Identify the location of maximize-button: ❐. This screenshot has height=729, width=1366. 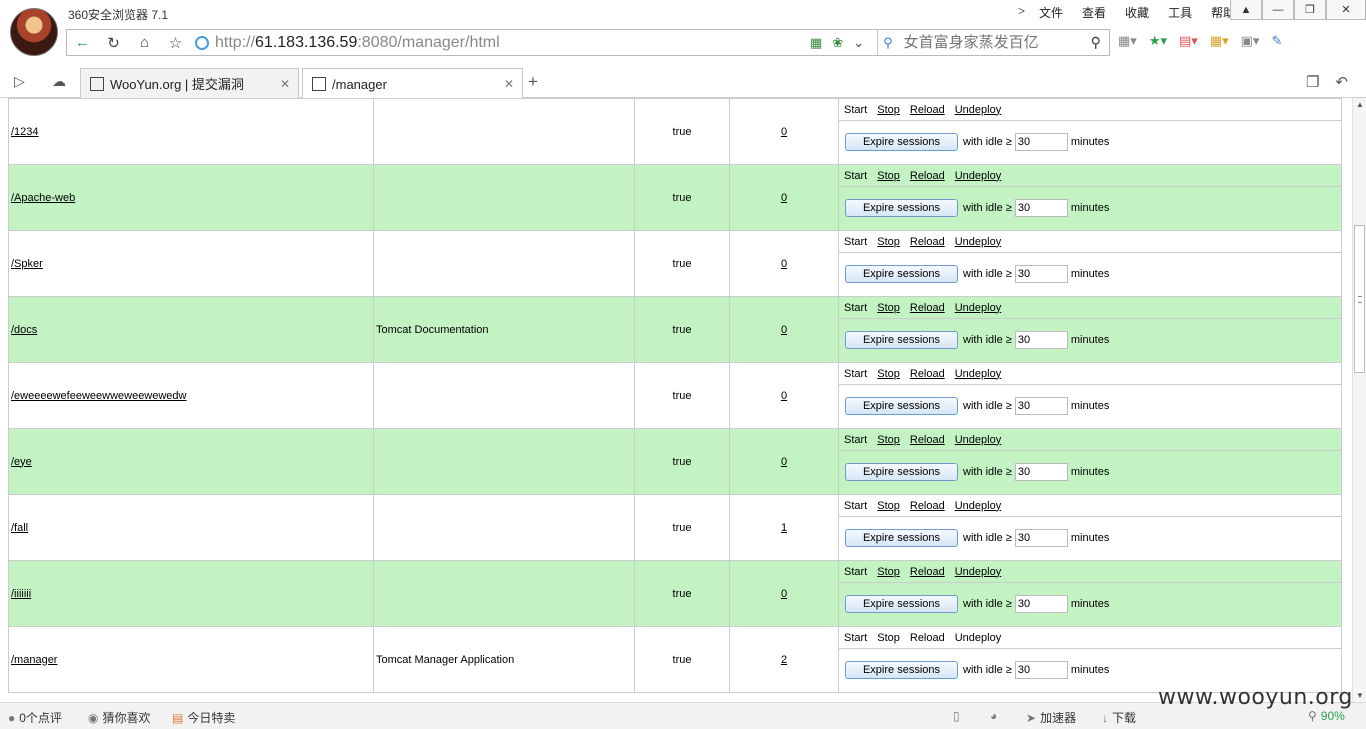
(1310, 10).